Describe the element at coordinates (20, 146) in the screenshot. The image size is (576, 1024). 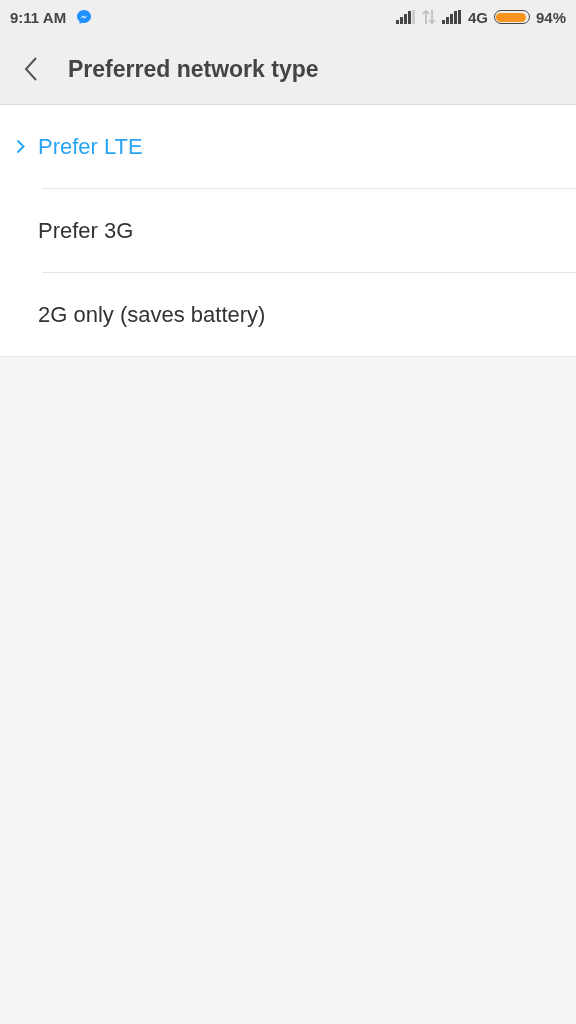
I see `chevron-icon` at that location.